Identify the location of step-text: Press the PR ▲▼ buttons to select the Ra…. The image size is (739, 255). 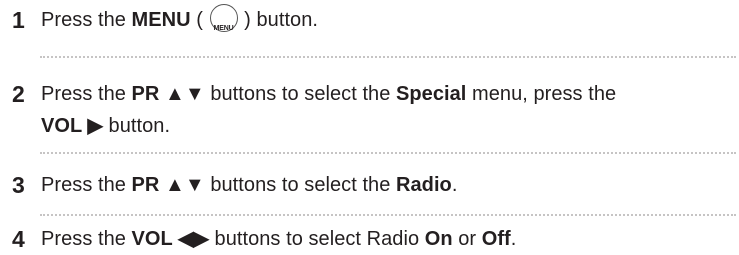
(386, 185).